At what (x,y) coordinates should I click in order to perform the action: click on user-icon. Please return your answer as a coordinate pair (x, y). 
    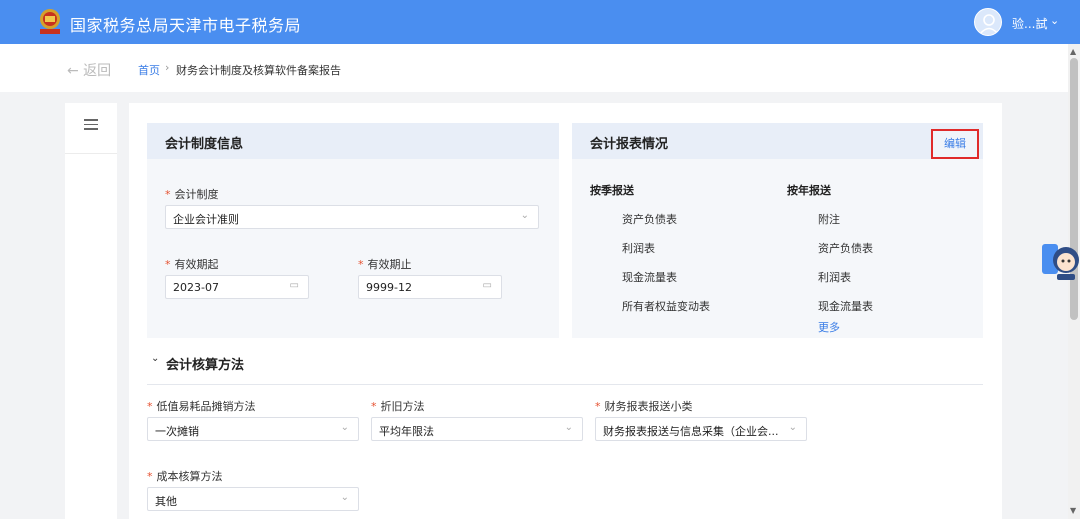
    Looking at the image, I should click on (989, 24).